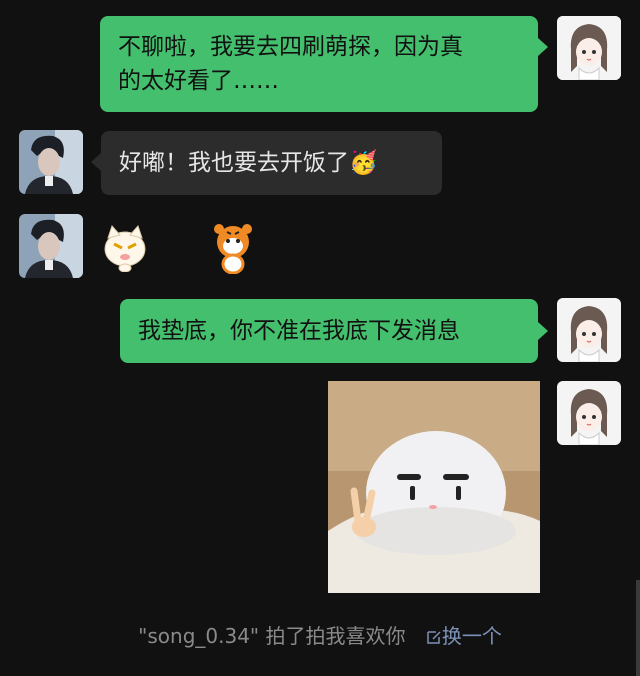 The image size is (640, 676). I want to click on change-pat-label: 换一个, so click(471, 636).